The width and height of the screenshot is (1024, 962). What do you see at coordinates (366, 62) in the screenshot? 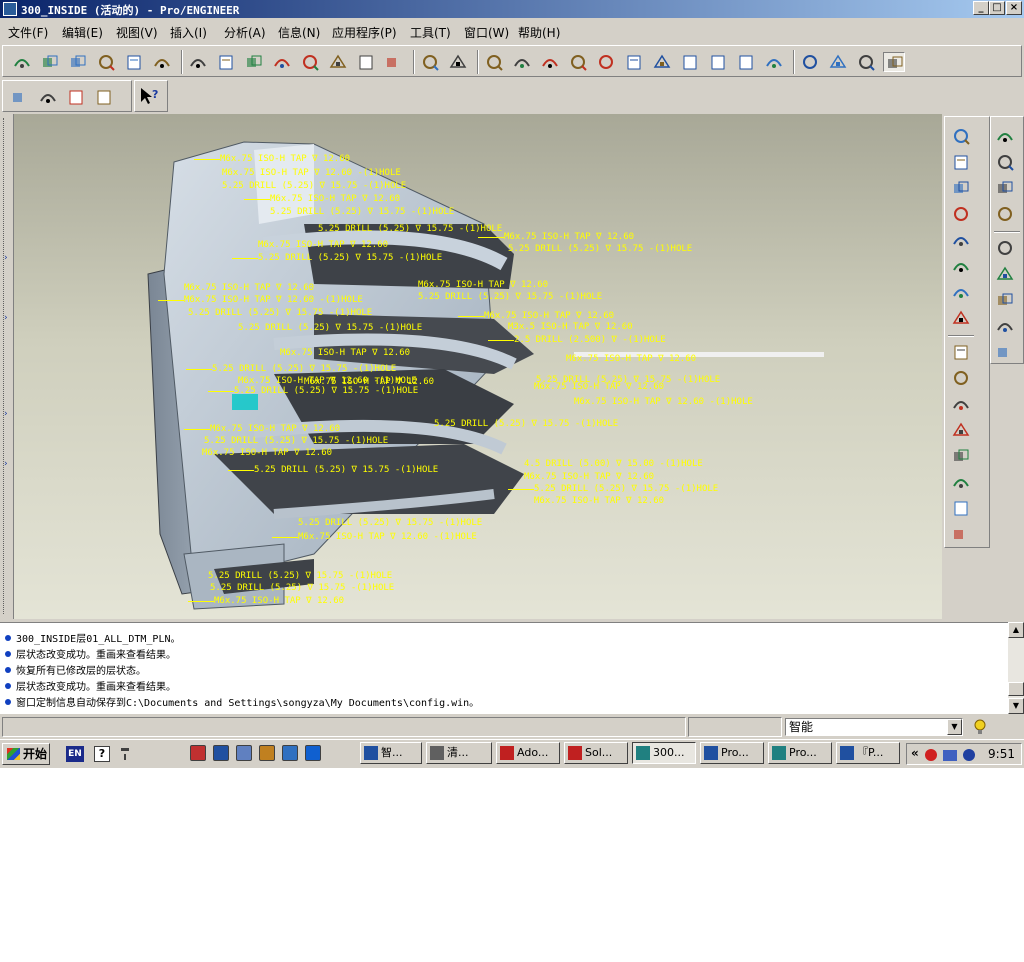
I see `regenerate-icon` at bounding box center [366, 62].